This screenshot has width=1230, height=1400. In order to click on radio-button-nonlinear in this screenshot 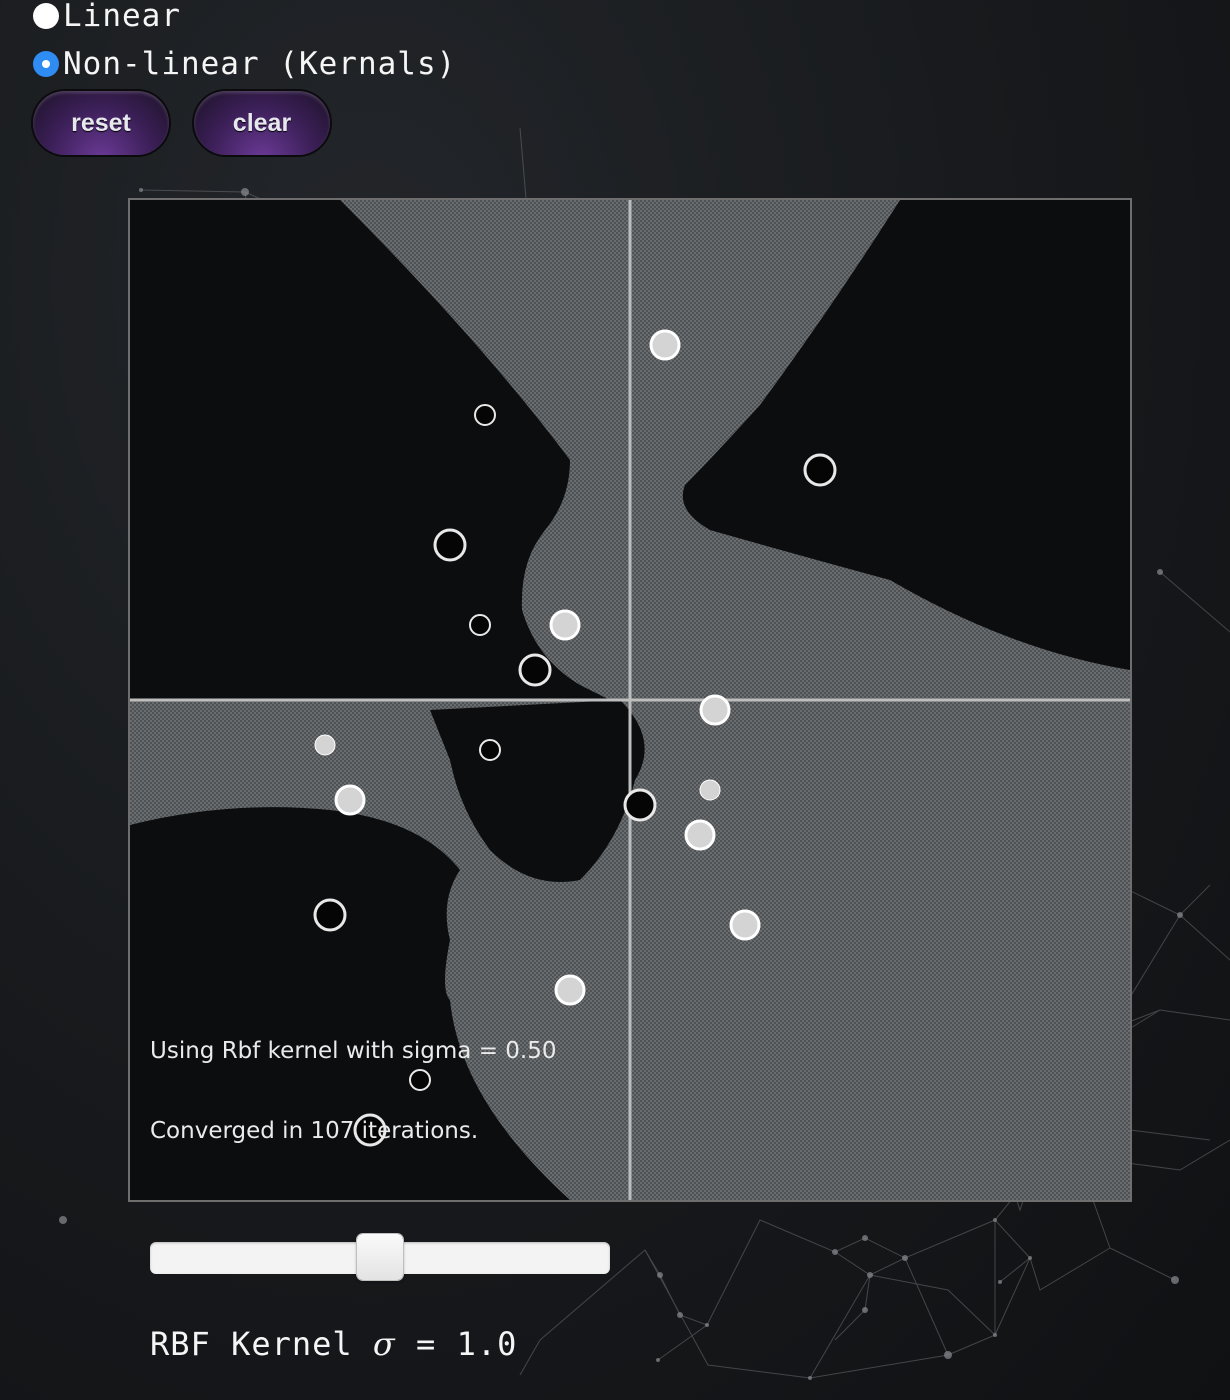, I will do `click(46, 64)`.